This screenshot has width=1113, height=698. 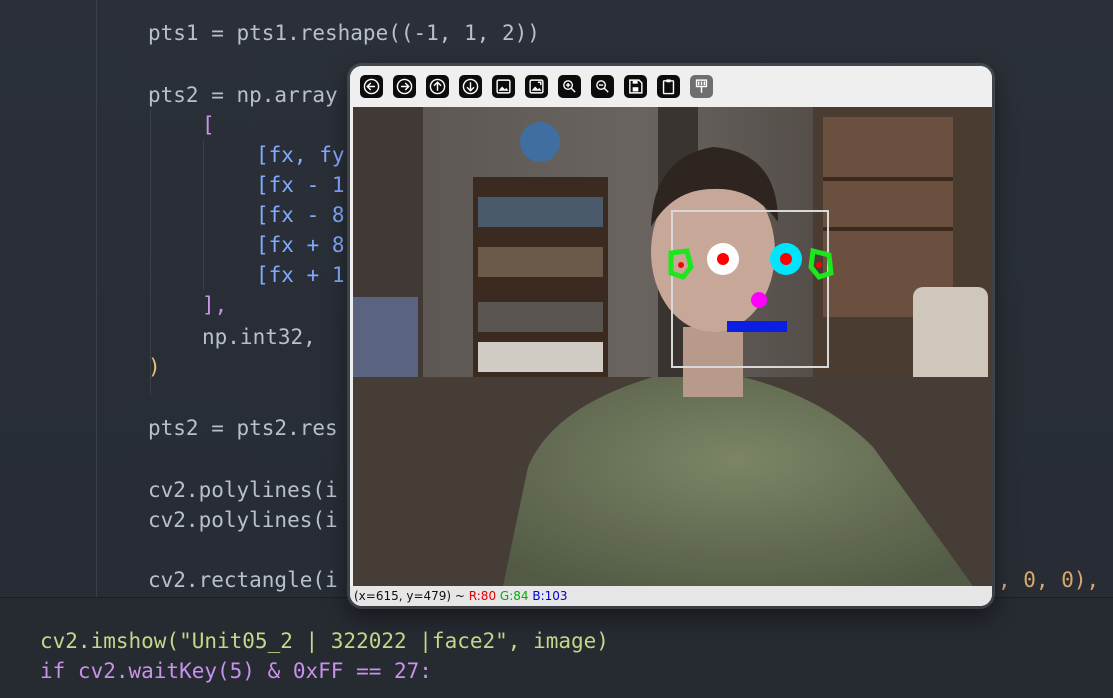 I want to click on pan-left-button, so click(x=371, y=86).